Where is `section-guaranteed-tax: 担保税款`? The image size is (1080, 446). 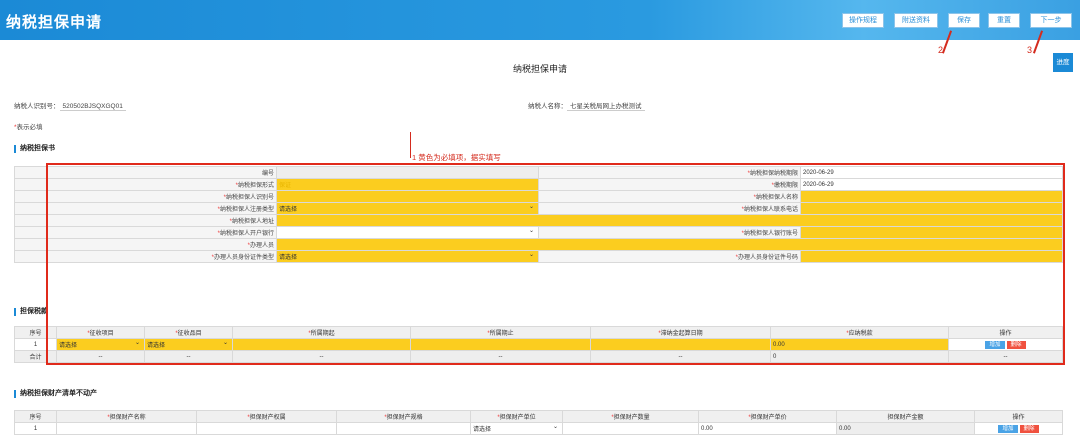 section-guaranteed-tax: 担保税款 is located at coordinates (31, 312).